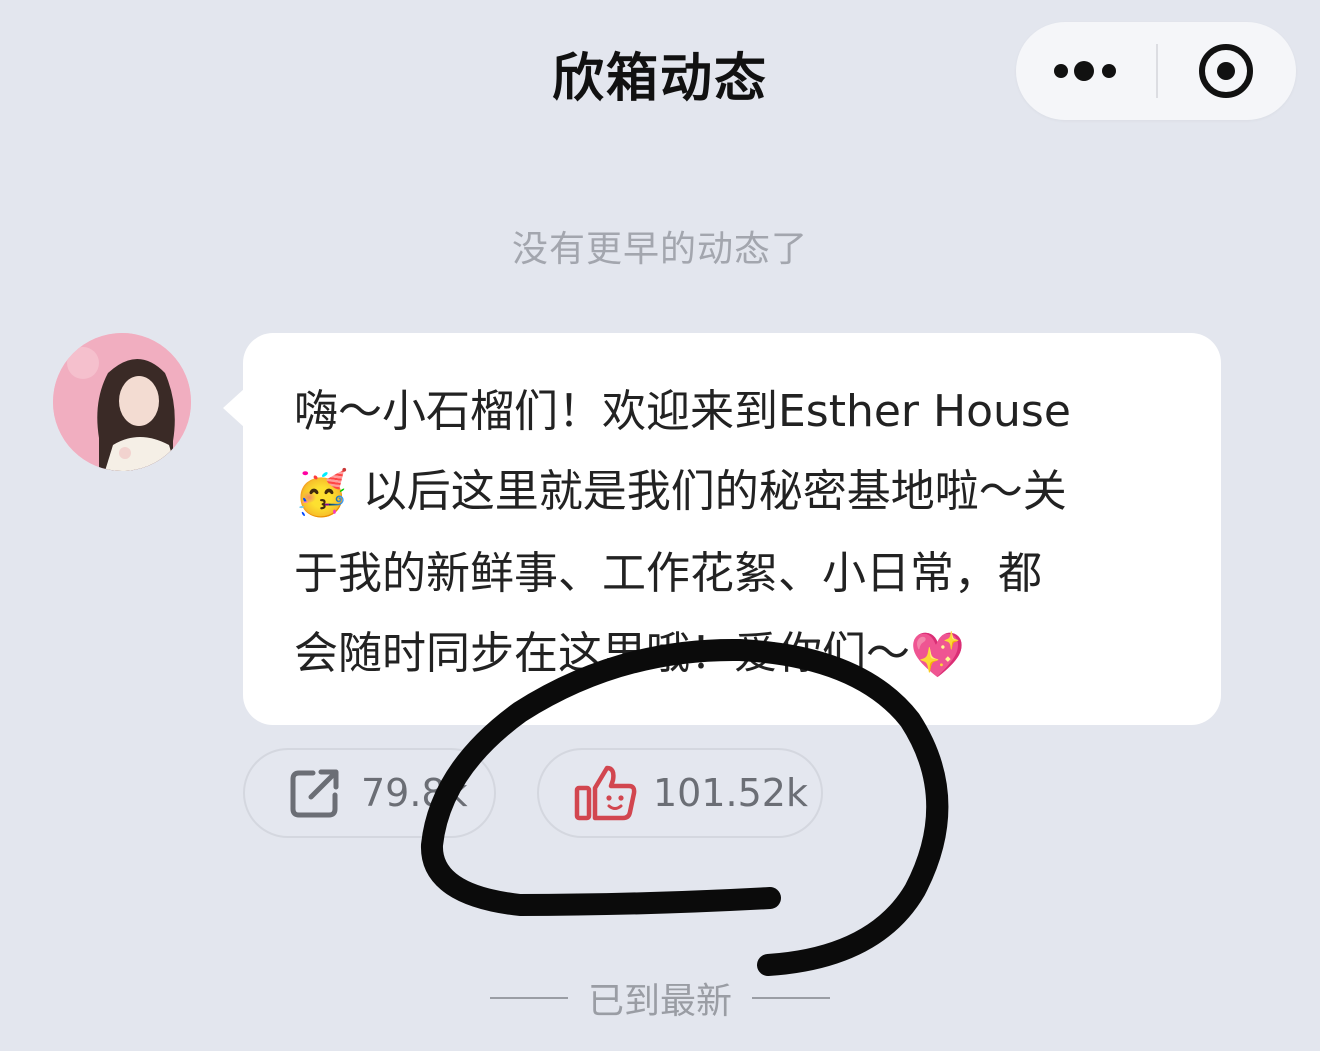  What do you see at coordinates (707, 491) in the screenshot?
I see `post-line-2: 以后这里就是我们的秘密基地啦～关` at bounding box center [707, 491].